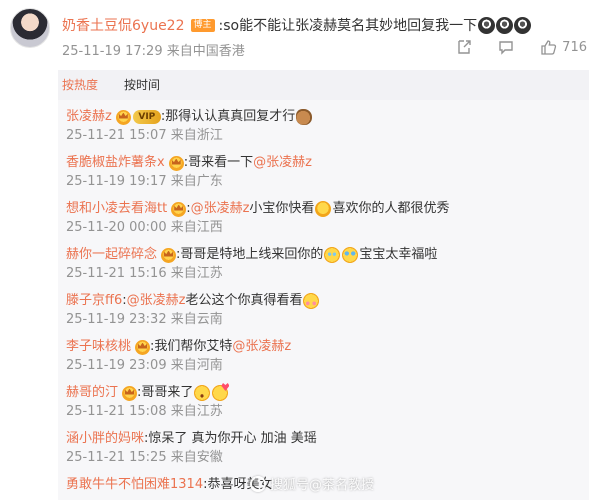 Image resolution: width=597 pixels, height=500 pixels. I want to click on reply-text: :哥来看一下, so click(218, 162).